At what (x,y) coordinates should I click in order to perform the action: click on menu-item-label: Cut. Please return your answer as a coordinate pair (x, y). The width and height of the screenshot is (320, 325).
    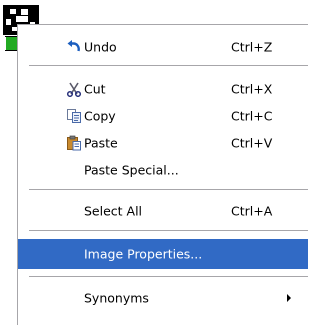
    Looking at the image, I should click on (95, 89).